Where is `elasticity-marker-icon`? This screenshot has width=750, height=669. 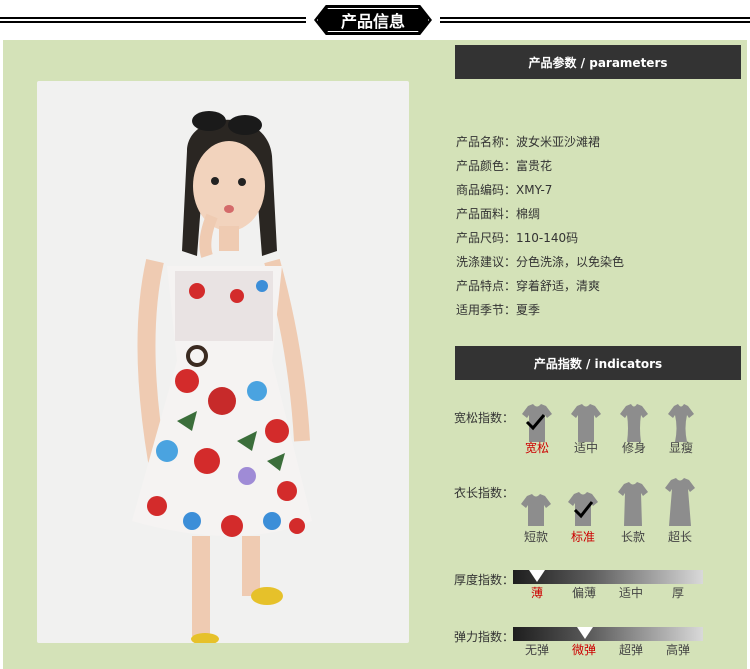
elasticity-marker-icon is located at coordinates (585, 633).